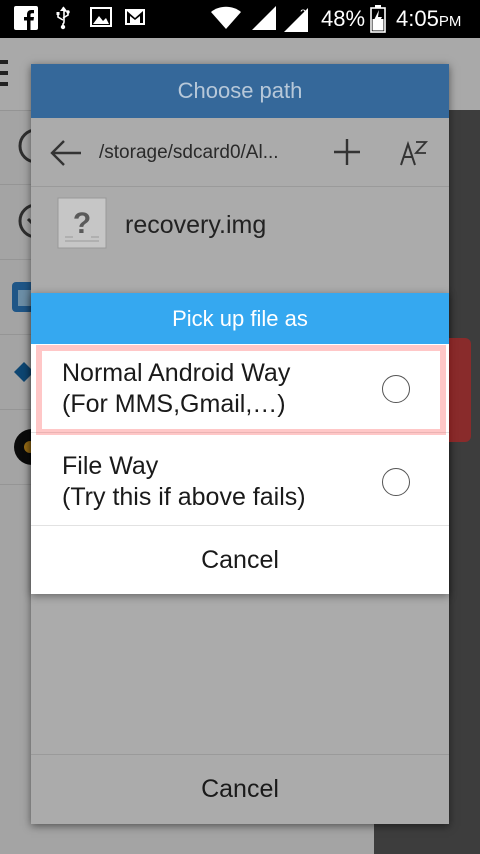 This screenshot has height=854, width=480. Describe the element at coordinates (414, 153) in the screenshot. I see `sort-az-icon` at that location.